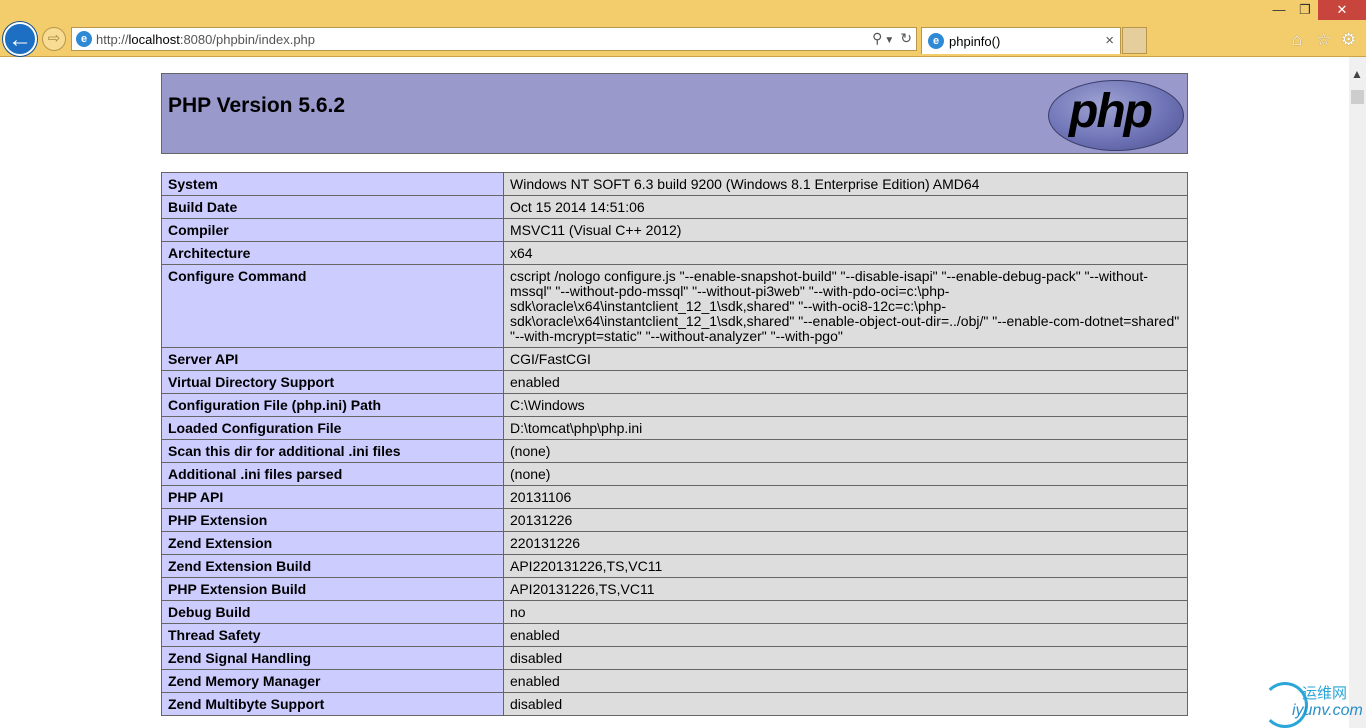 The width and height of the screenshot is (1366, 728). What do you see at coordinates (1348, 40) in the screenshot?
I see `gear-icon: ⚙` at bounding box center [1348, 40].